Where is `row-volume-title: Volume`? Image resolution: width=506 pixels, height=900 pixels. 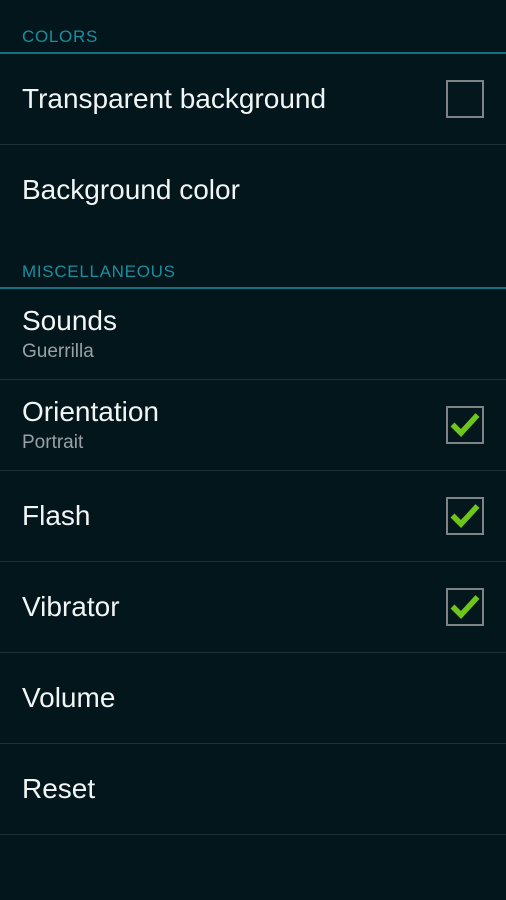 row-volume-title: Volume is located at coordinates (69, 697).